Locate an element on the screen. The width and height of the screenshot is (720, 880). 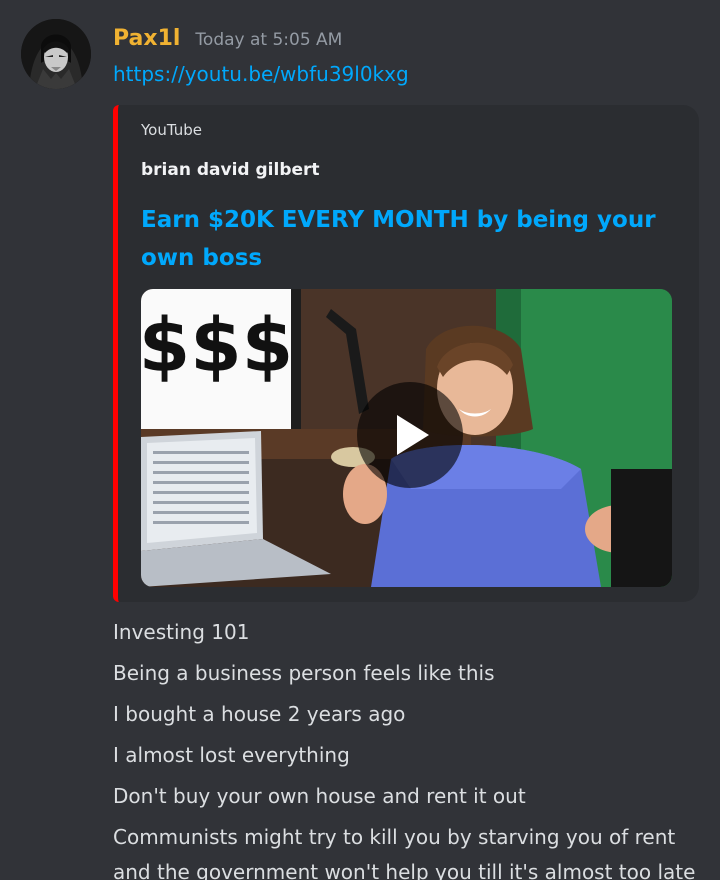
play-button is located at coordinates (410, 435).